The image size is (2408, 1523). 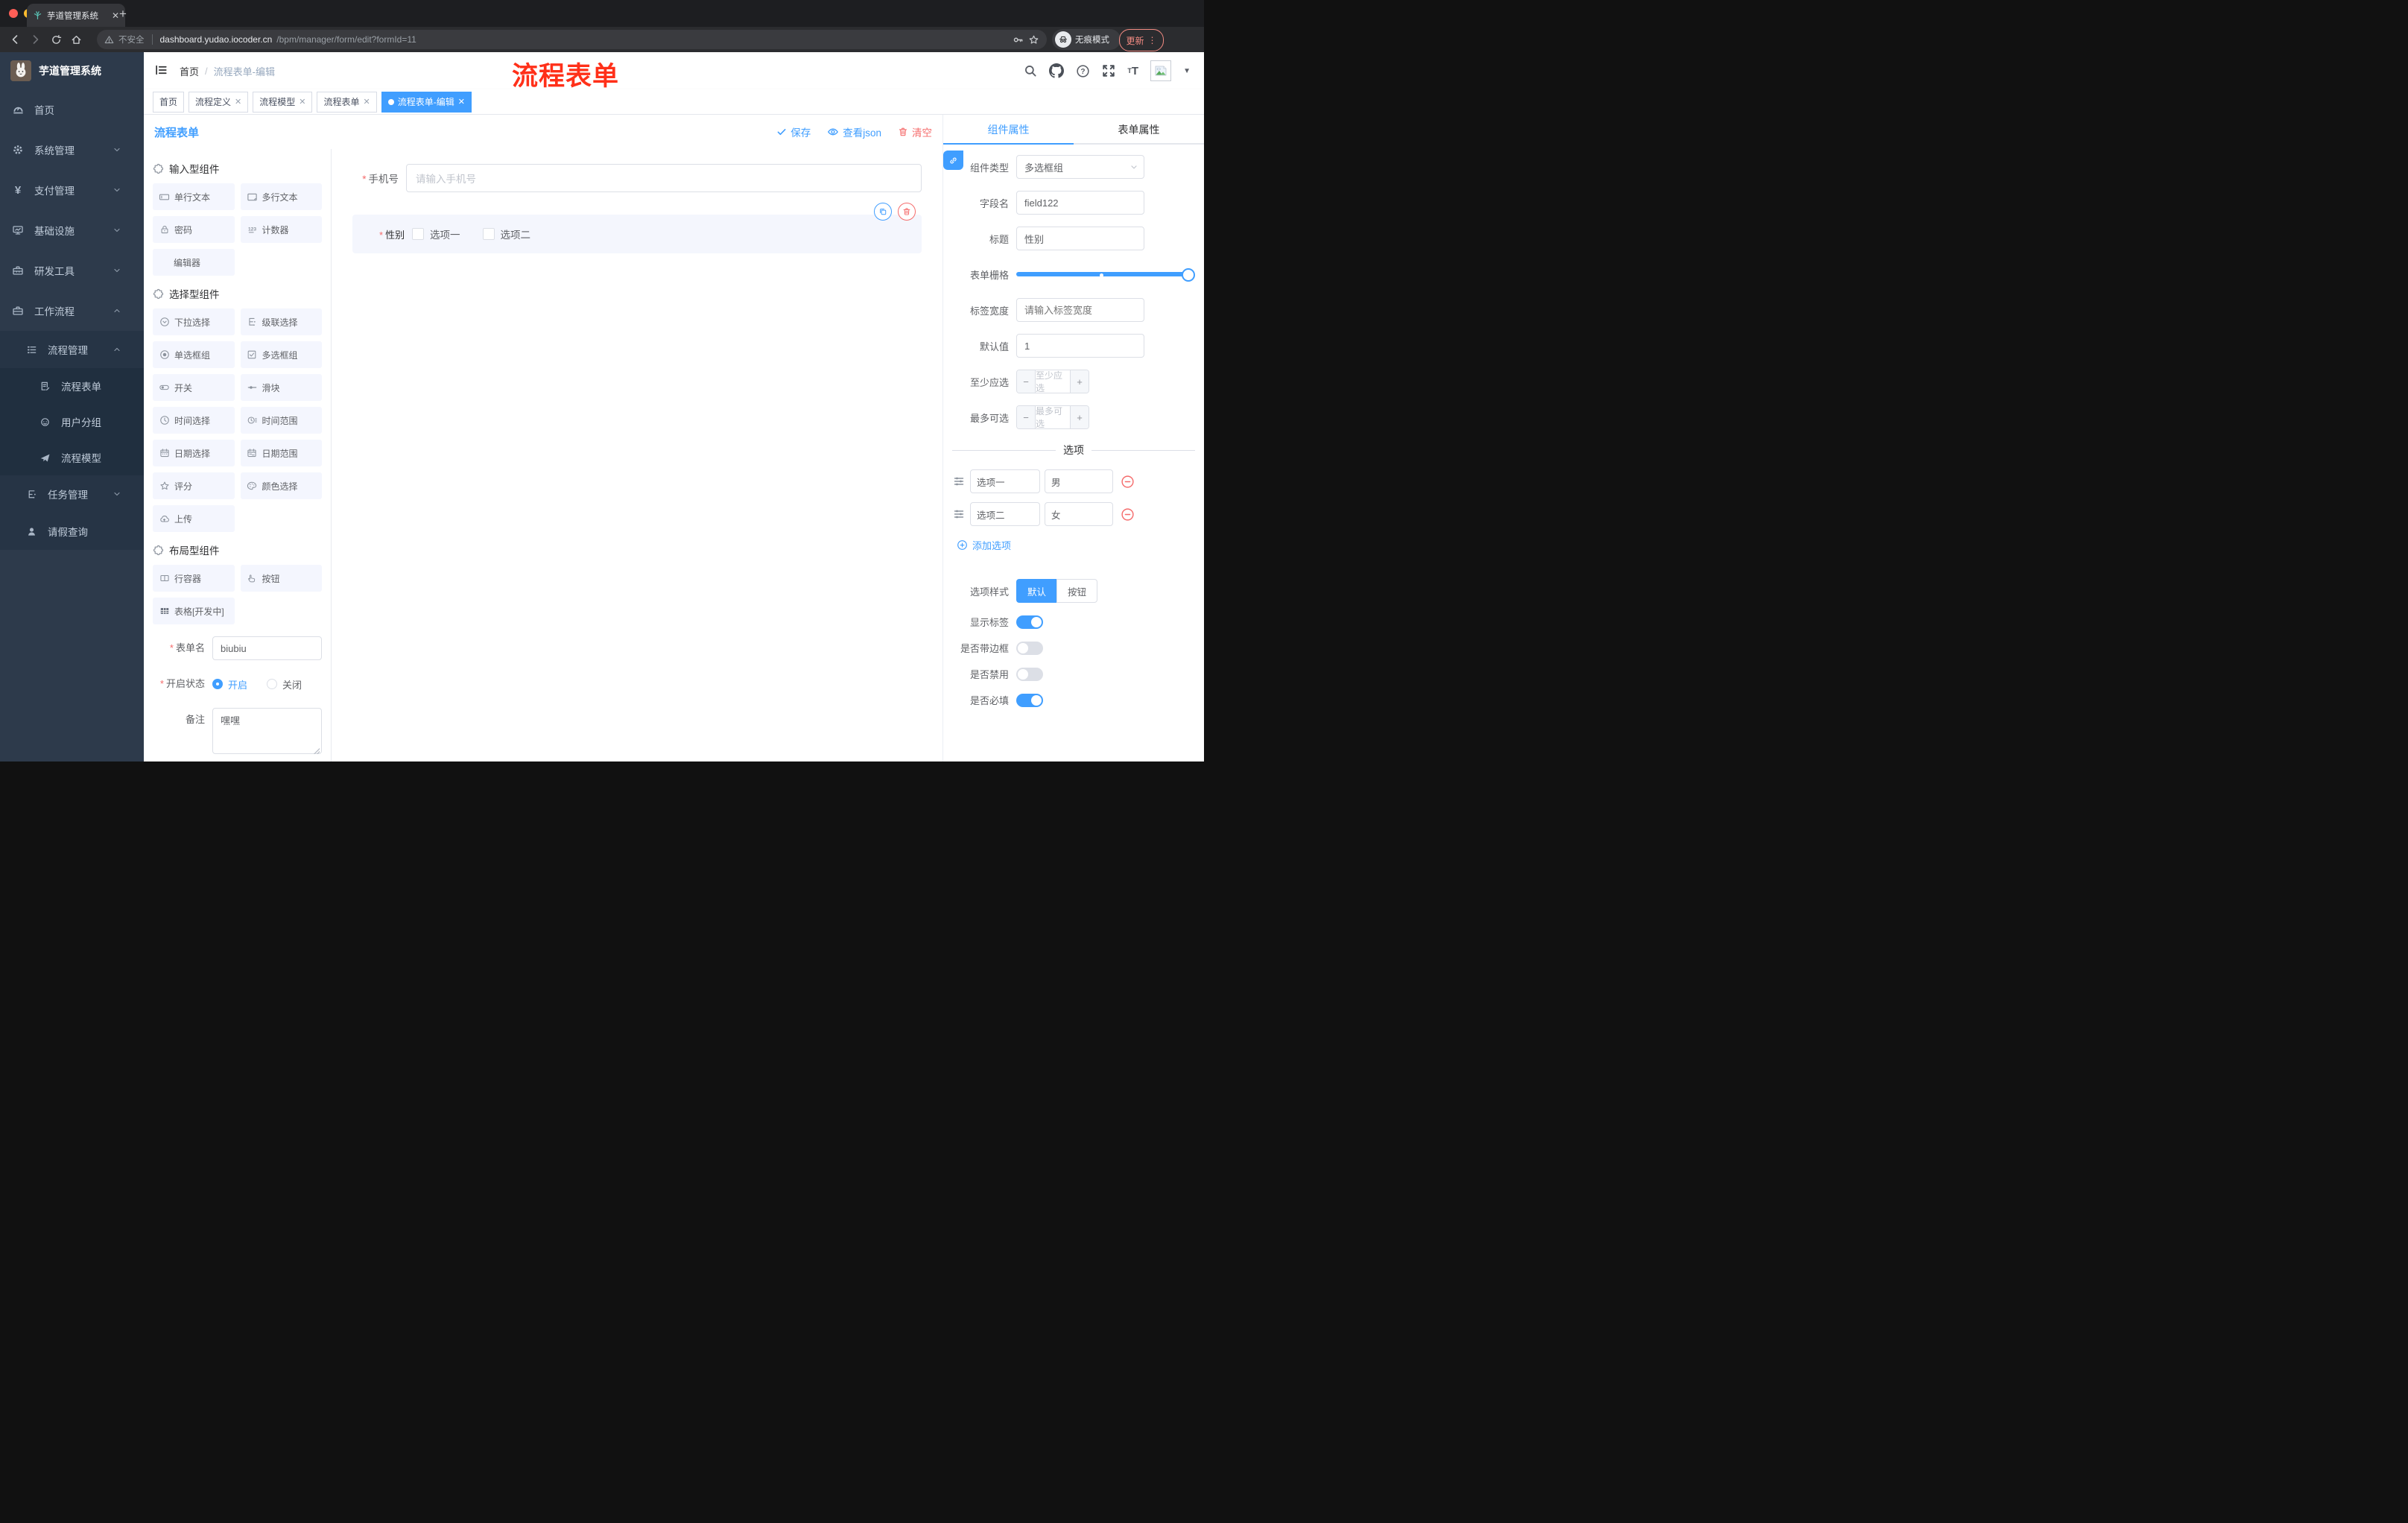 I want to click on password-key-icon, so click(x=1018, y=40).